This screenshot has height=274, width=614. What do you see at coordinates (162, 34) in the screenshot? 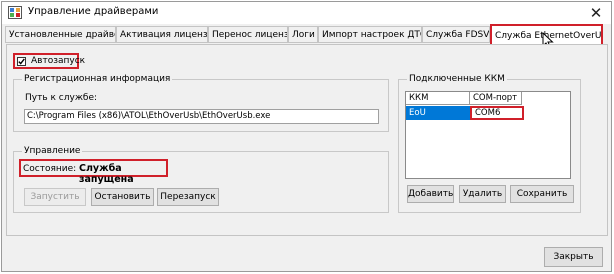
I see `tab-license-activation: Активация лицензии` at bounding box center [162, 34].